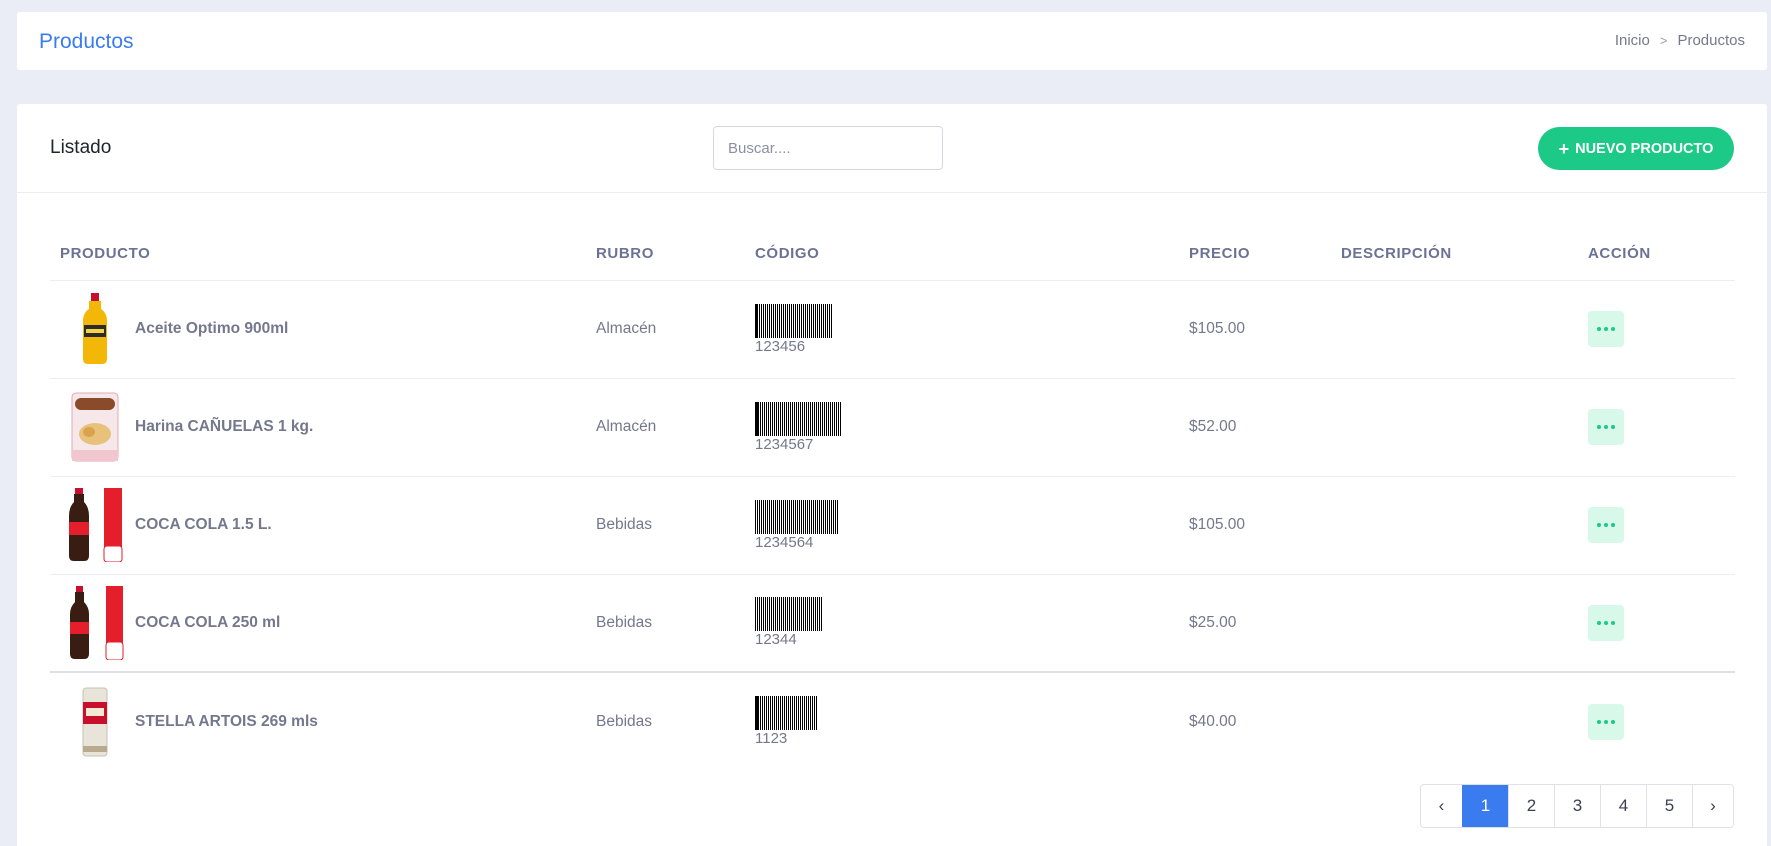 The height and width of the screenshot is (846, 1771). Describe the element at coordinates (828, 148) in the screenshot. I see `search-input` at that location.